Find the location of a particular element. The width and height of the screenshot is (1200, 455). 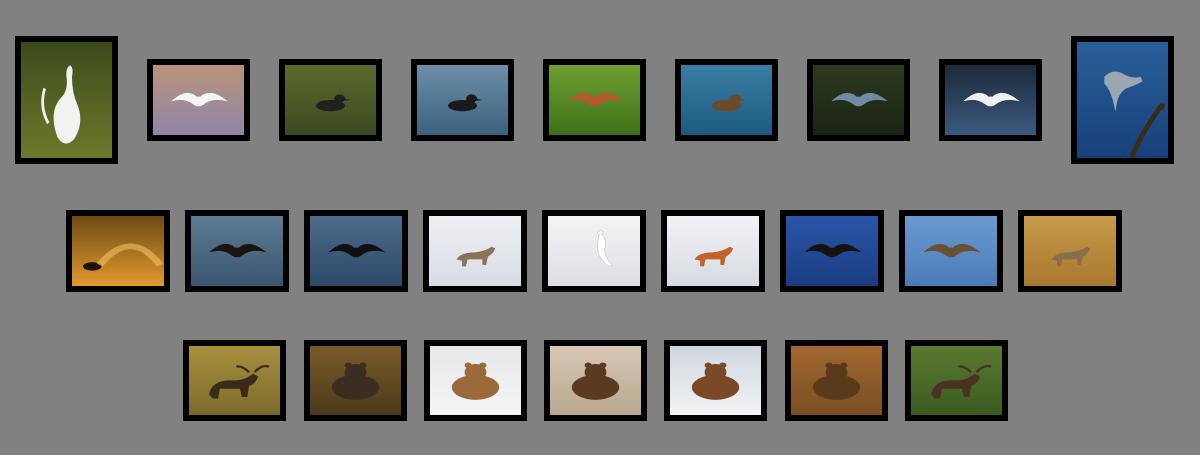

photo-ducks-on-water is located at coordinates (330, 100).